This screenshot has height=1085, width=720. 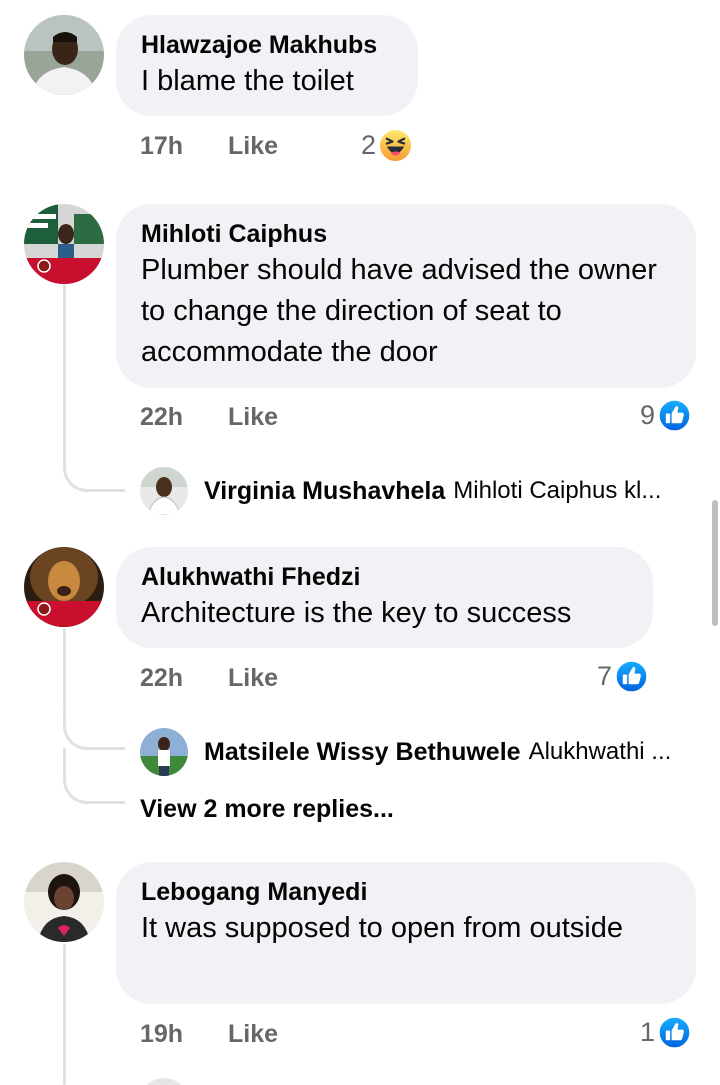 What do you see at coordinates (356, 613) in the screenshot?
I see `comment-text: Architecture is the key to success` at bounding box center [356, 613].